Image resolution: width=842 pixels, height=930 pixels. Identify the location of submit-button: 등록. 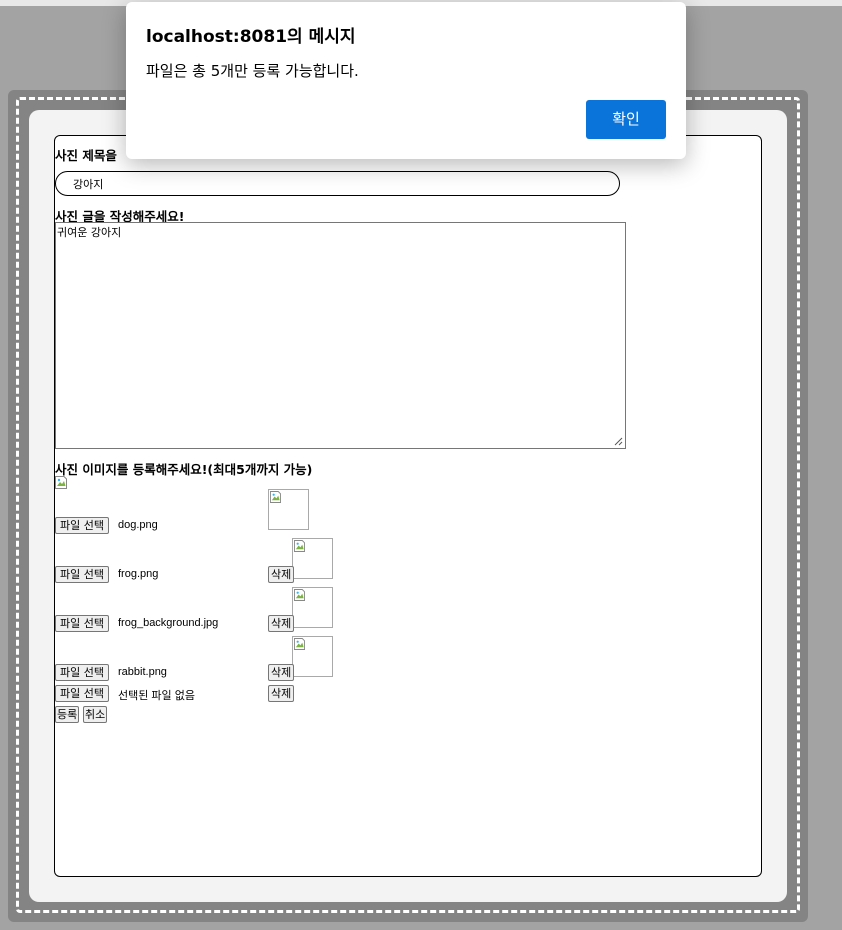
(67, 714).